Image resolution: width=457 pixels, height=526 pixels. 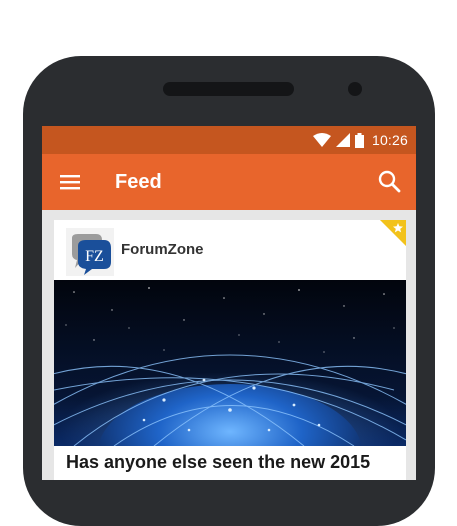 What do you see at coordinates (94, 256) in the screenshot?
I see `forum-logo-text: FZ` at bounding box center [94, 256].